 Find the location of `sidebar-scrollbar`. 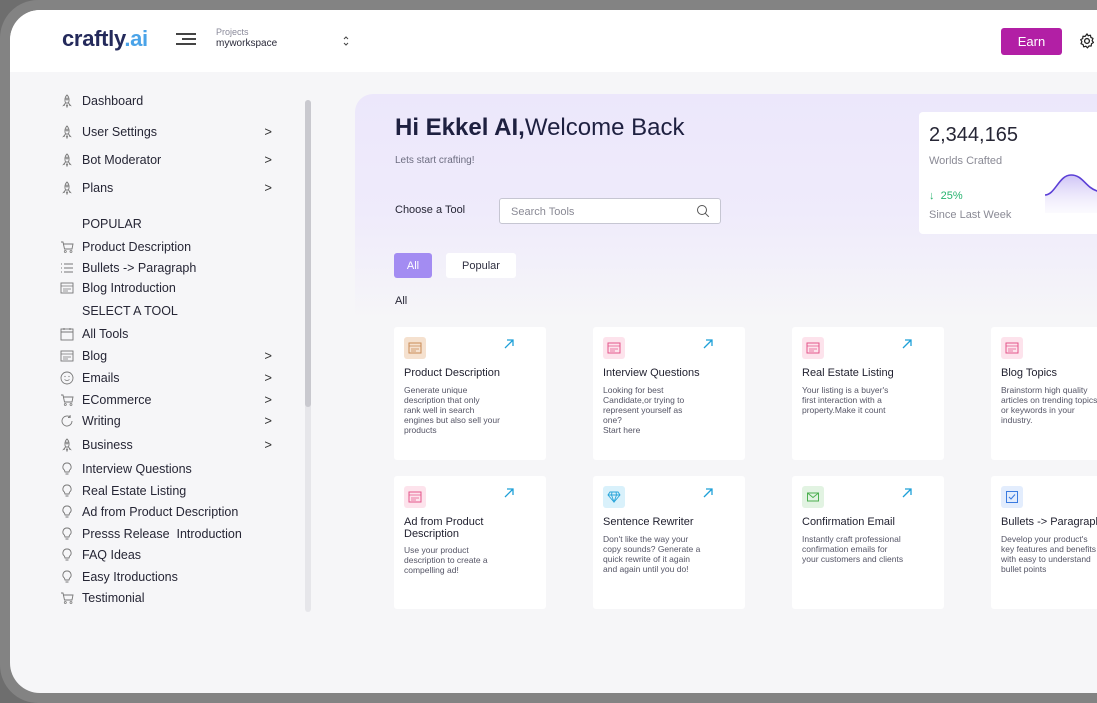

sidebar-scrollbar is located at coordinates (308, 356).